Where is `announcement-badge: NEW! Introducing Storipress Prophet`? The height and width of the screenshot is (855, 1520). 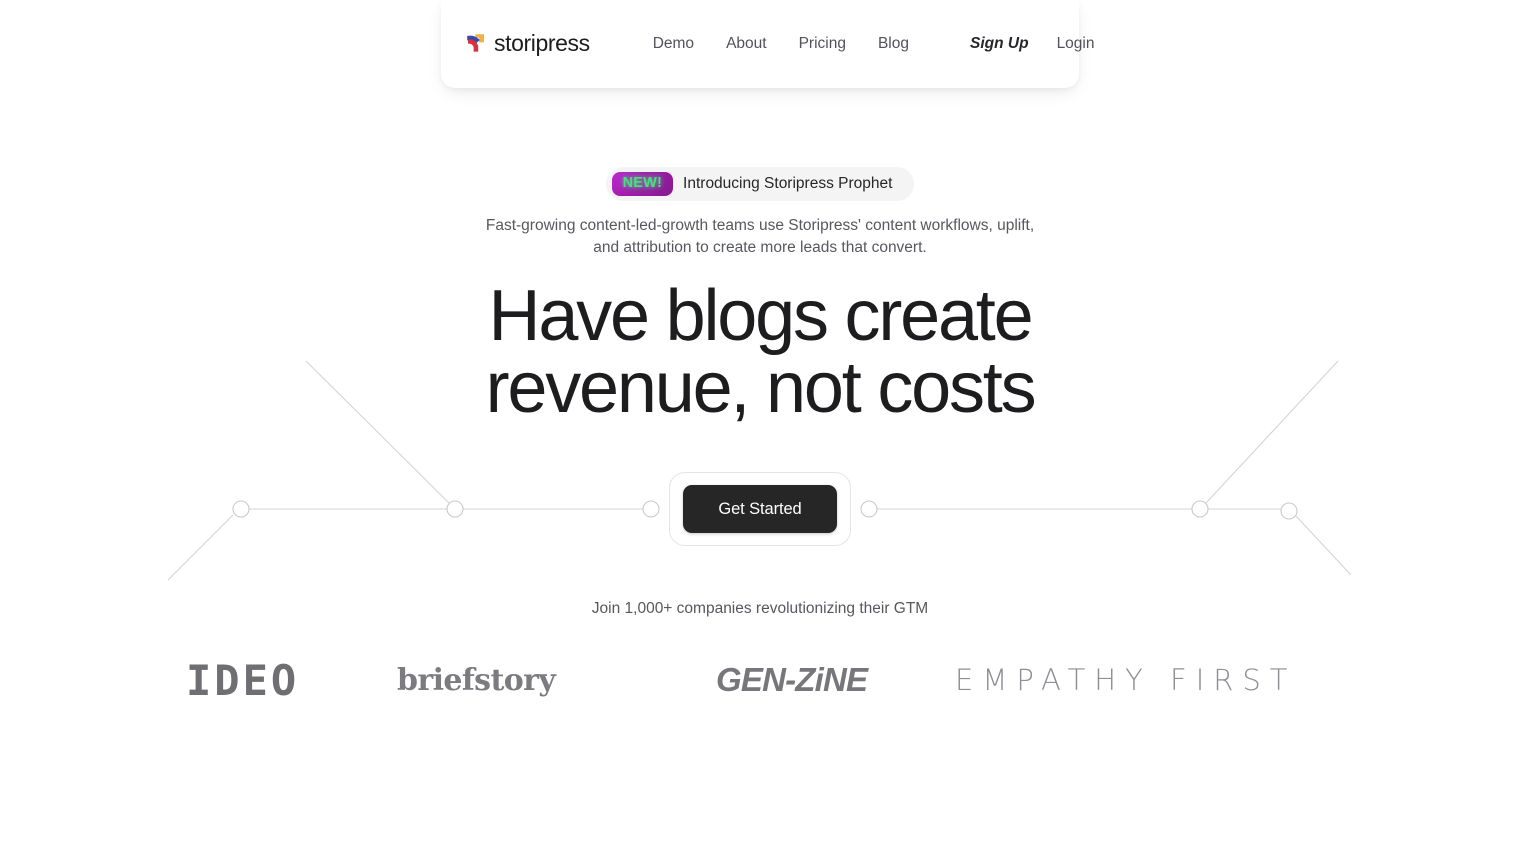 announcement-badge: NEW! Introducing Storipress Prophet is located at coordinates (760, 184).